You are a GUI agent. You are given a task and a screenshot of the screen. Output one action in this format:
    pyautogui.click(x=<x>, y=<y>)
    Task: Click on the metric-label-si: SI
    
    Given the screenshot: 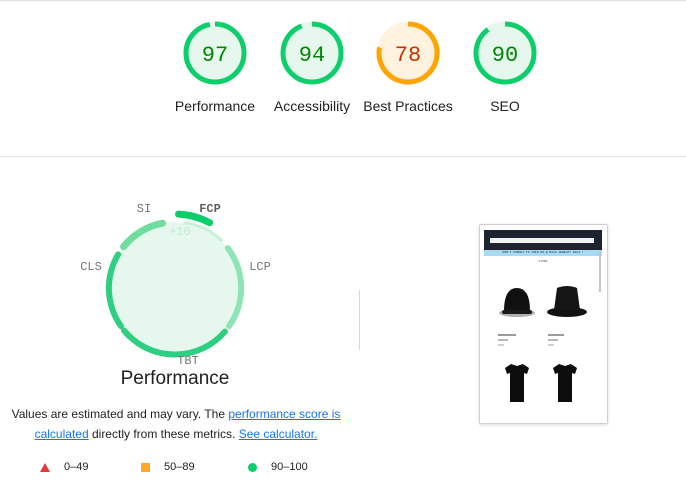 What is the action you would take?
    pyautogui.click(x=144, y=209)
    